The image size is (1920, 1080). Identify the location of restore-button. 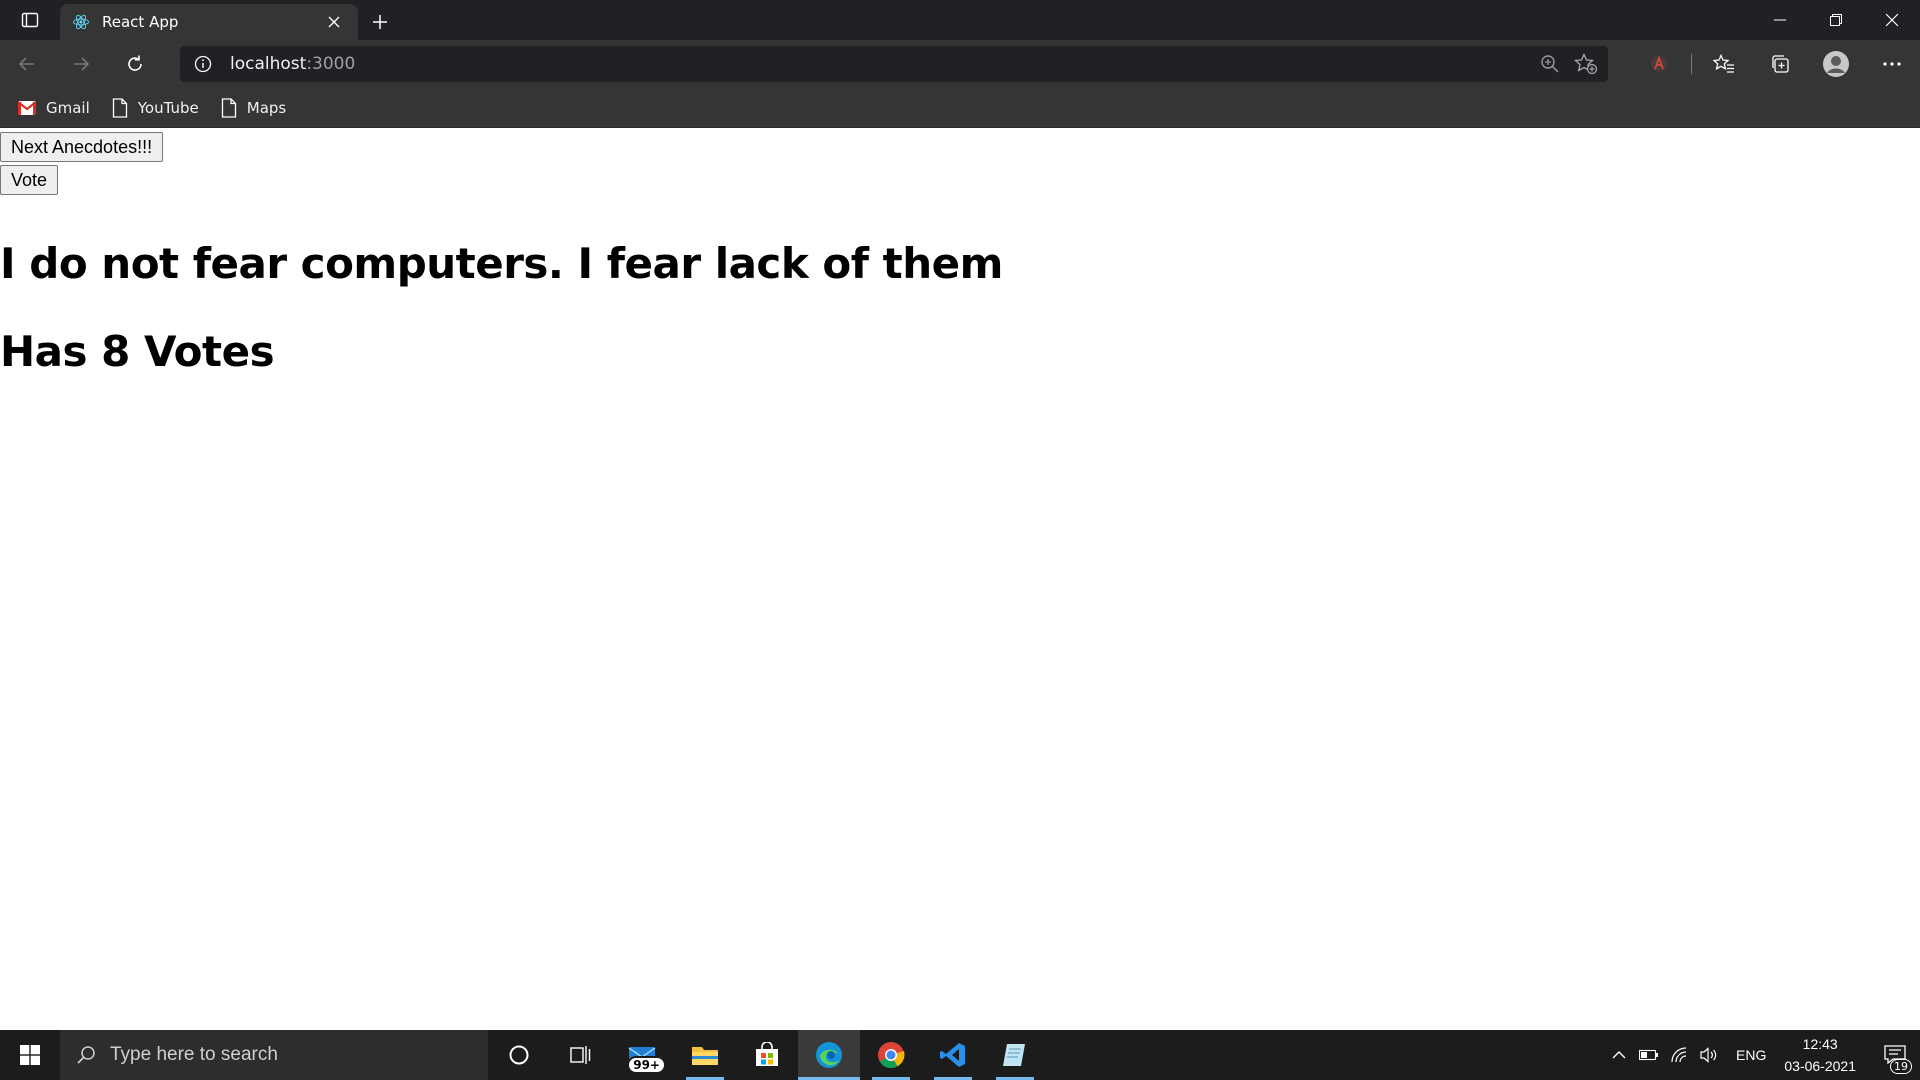
(1836, 20).